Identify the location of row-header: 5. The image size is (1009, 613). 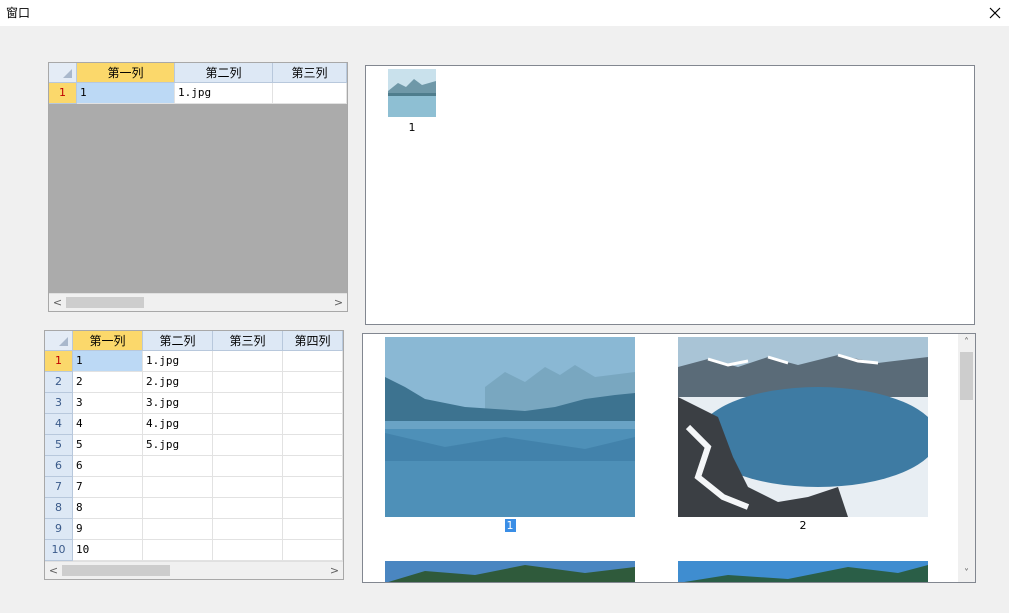
(59, 445).